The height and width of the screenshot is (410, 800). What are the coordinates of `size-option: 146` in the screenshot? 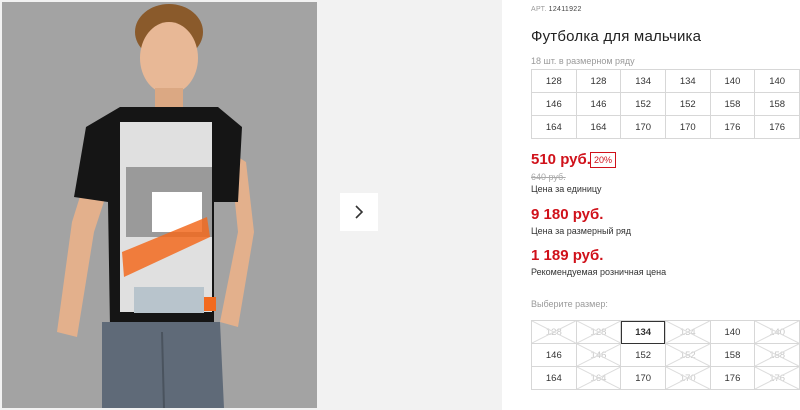 It's located at (554, 355).